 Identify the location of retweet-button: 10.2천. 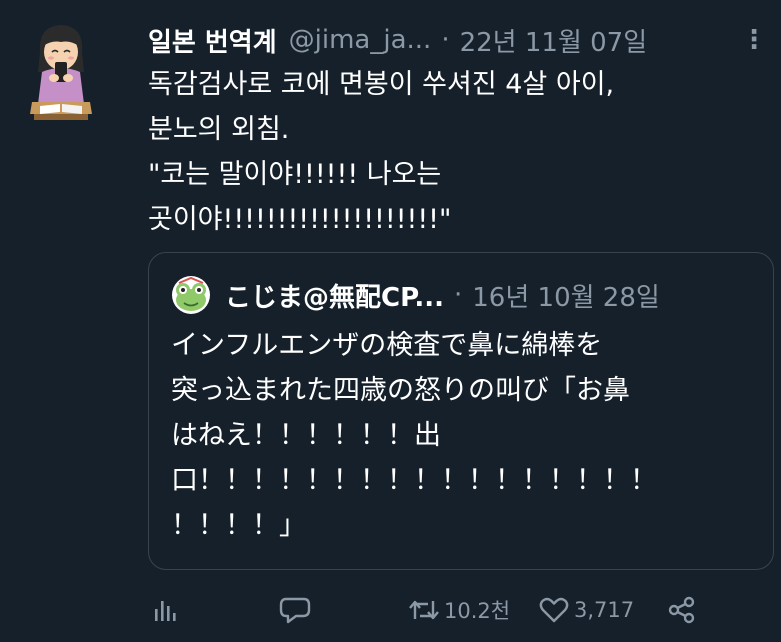
(459, 610).